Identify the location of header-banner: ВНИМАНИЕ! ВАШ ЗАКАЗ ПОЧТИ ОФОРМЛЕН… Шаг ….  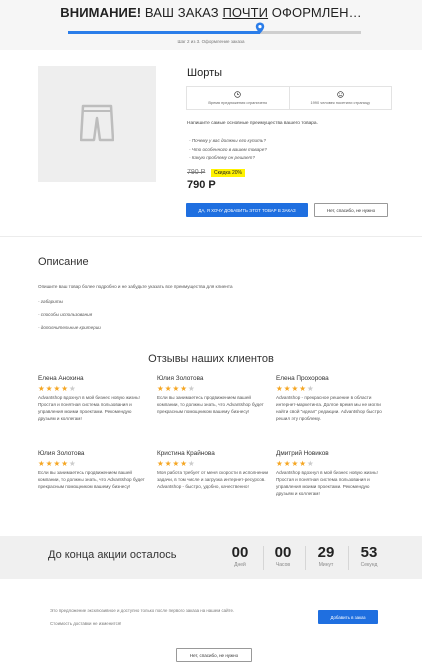
(211, 25).